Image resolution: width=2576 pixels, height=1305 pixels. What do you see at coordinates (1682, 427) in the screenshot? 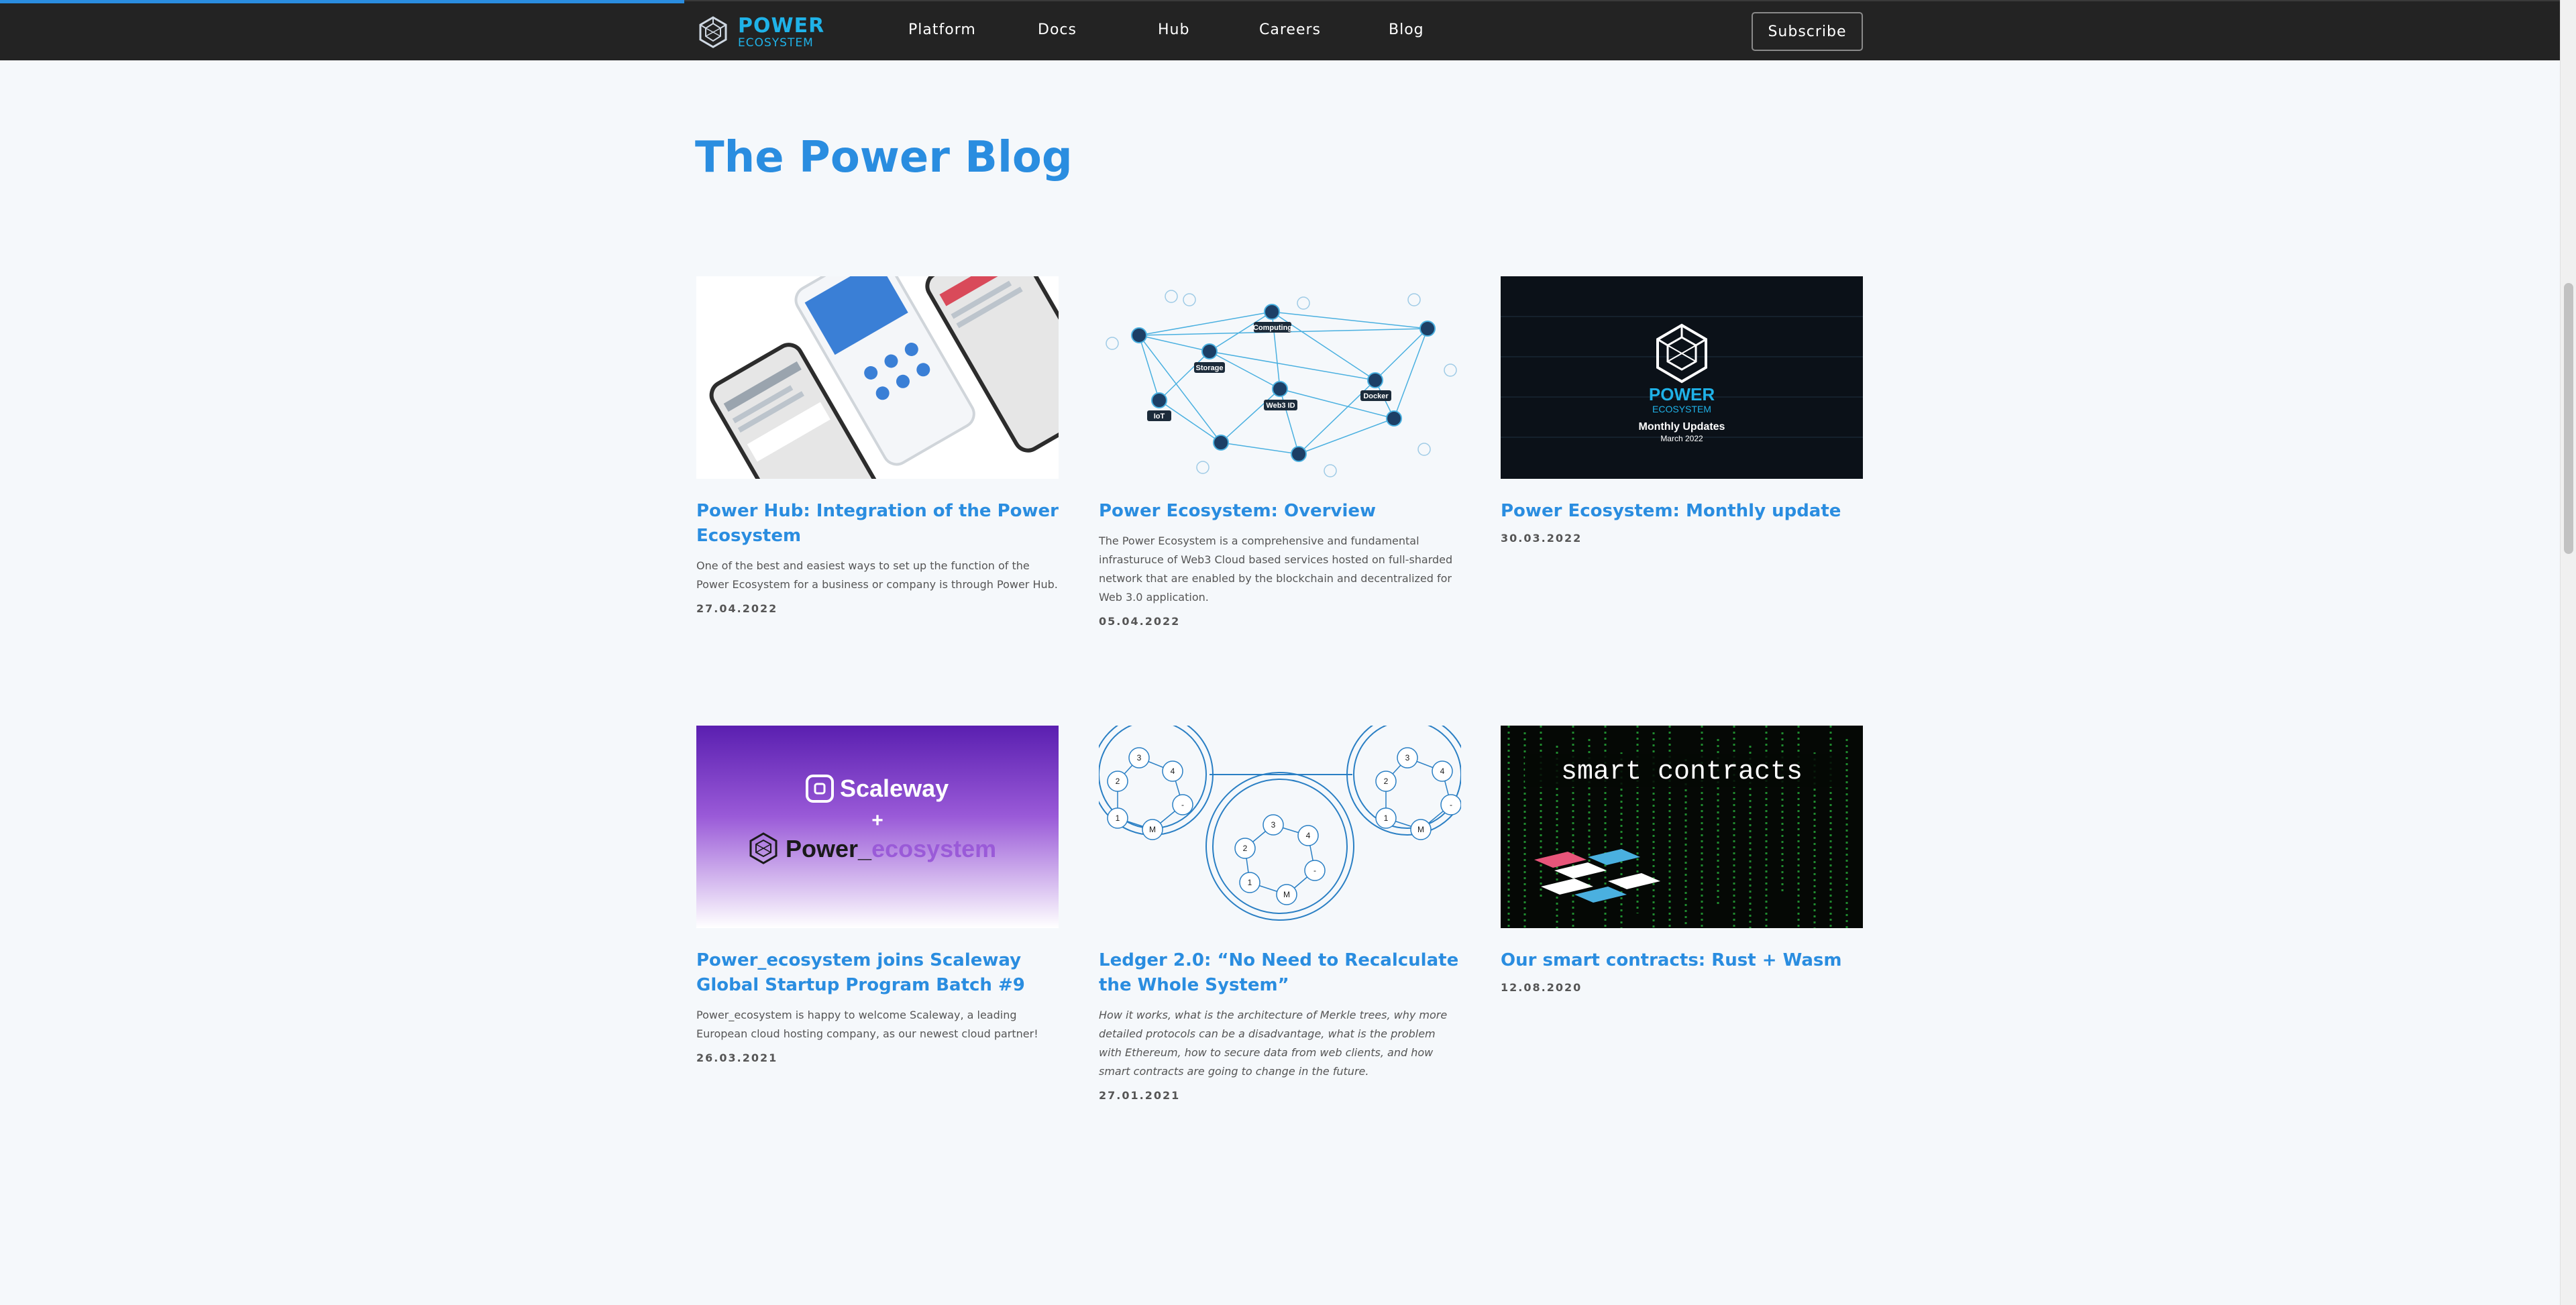
I see `banner-monthly-updates: Monthly Updates` at bounding box center [1682, 427].